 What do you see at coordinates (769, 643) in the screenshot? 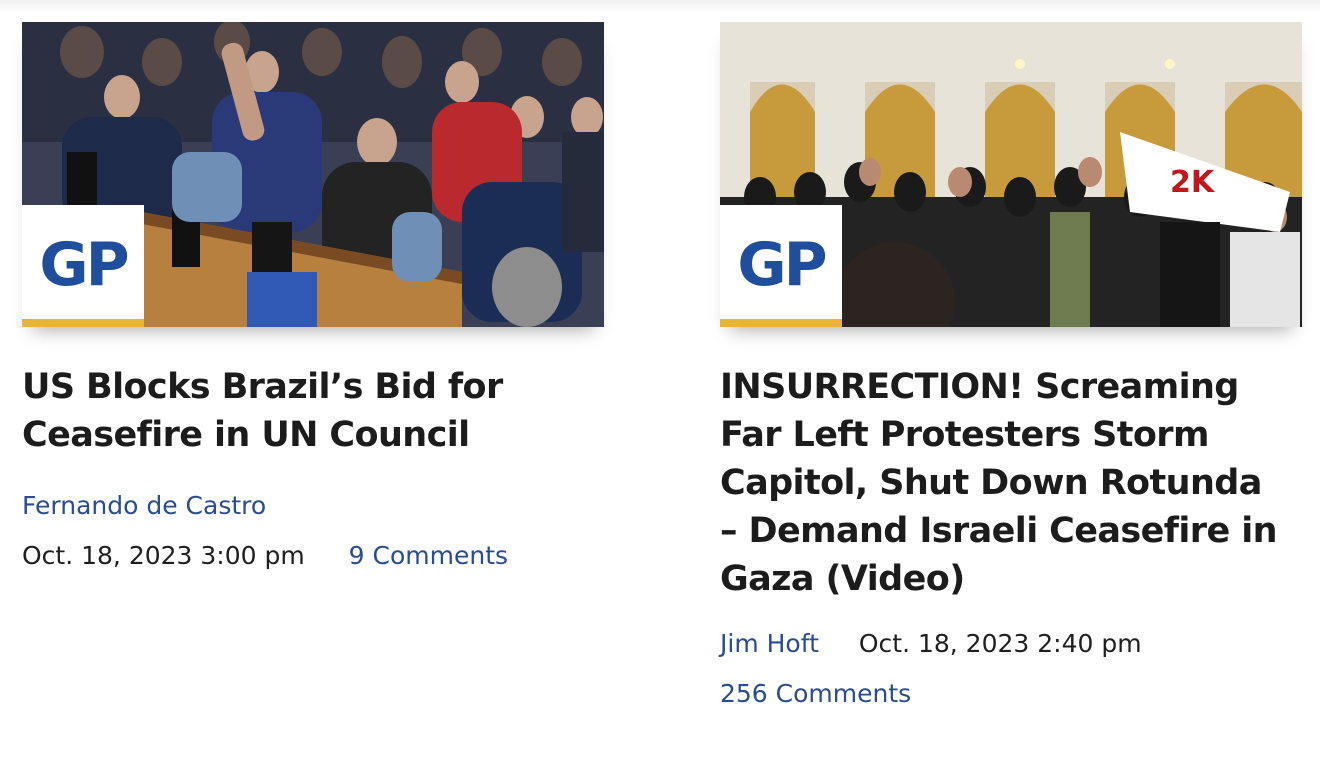
I see `article-author-link: Jim Hoft` at bounding box center [769, 643].